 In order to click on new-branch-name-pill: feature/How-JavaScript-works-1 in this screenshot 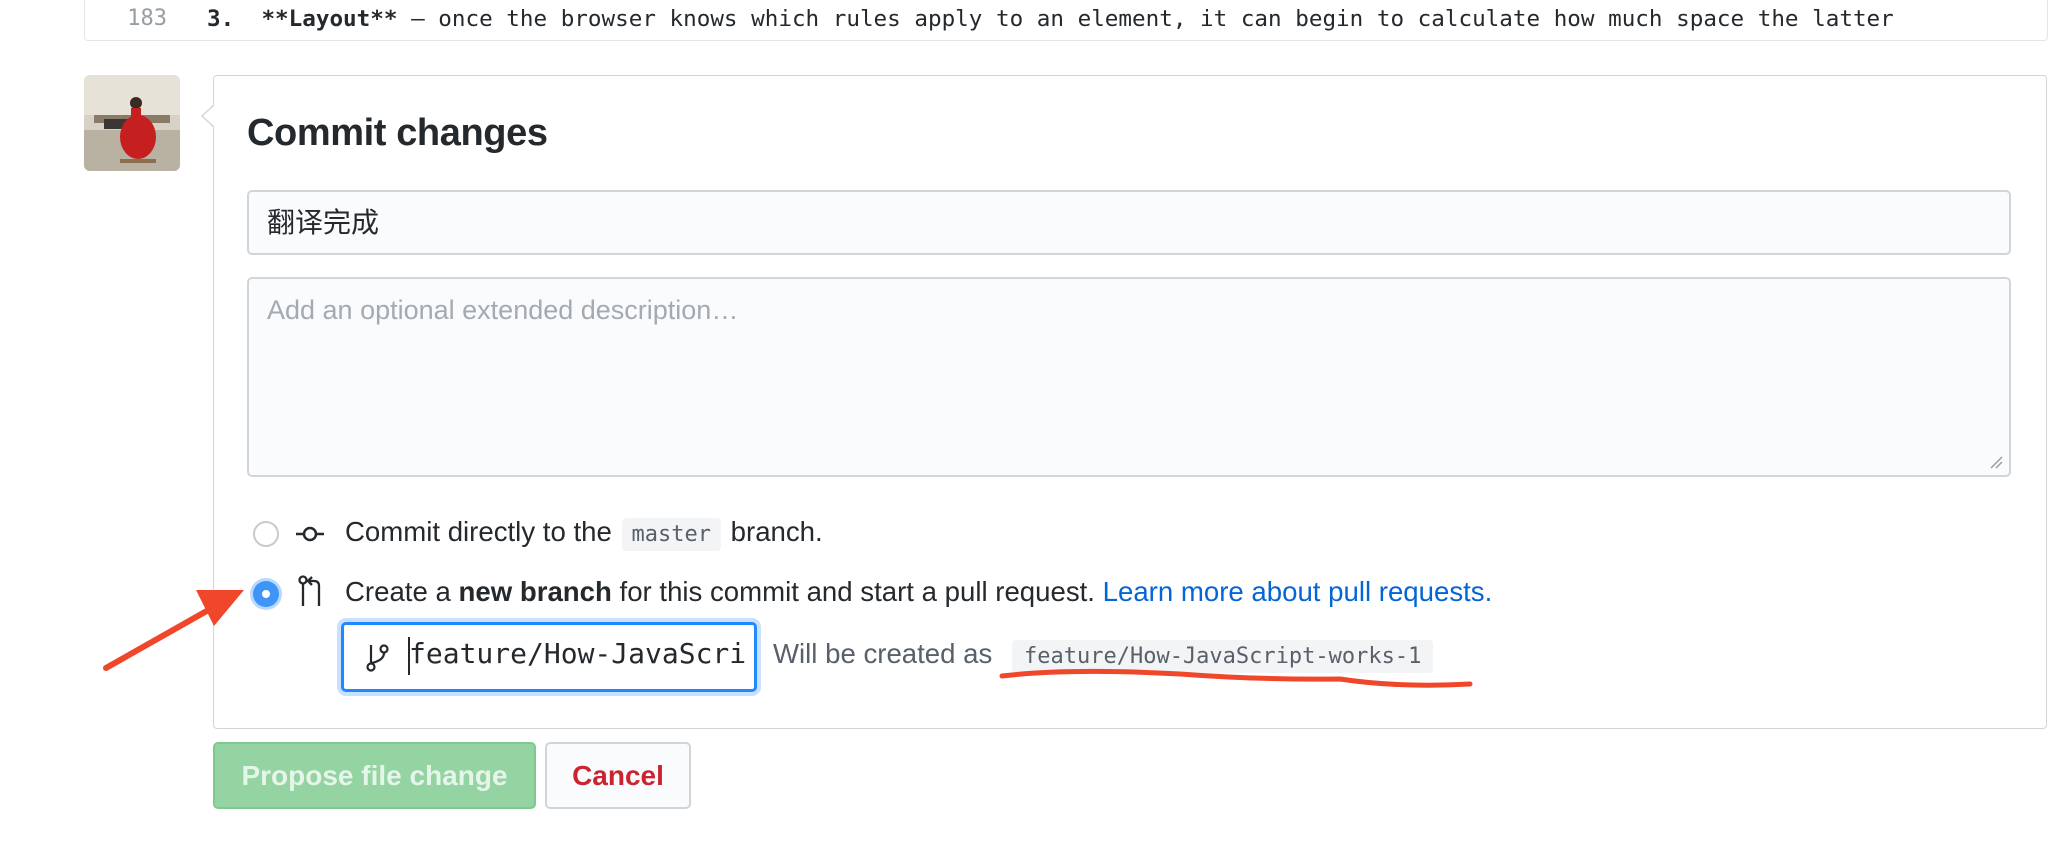, I will do `click(1223, 656)`.